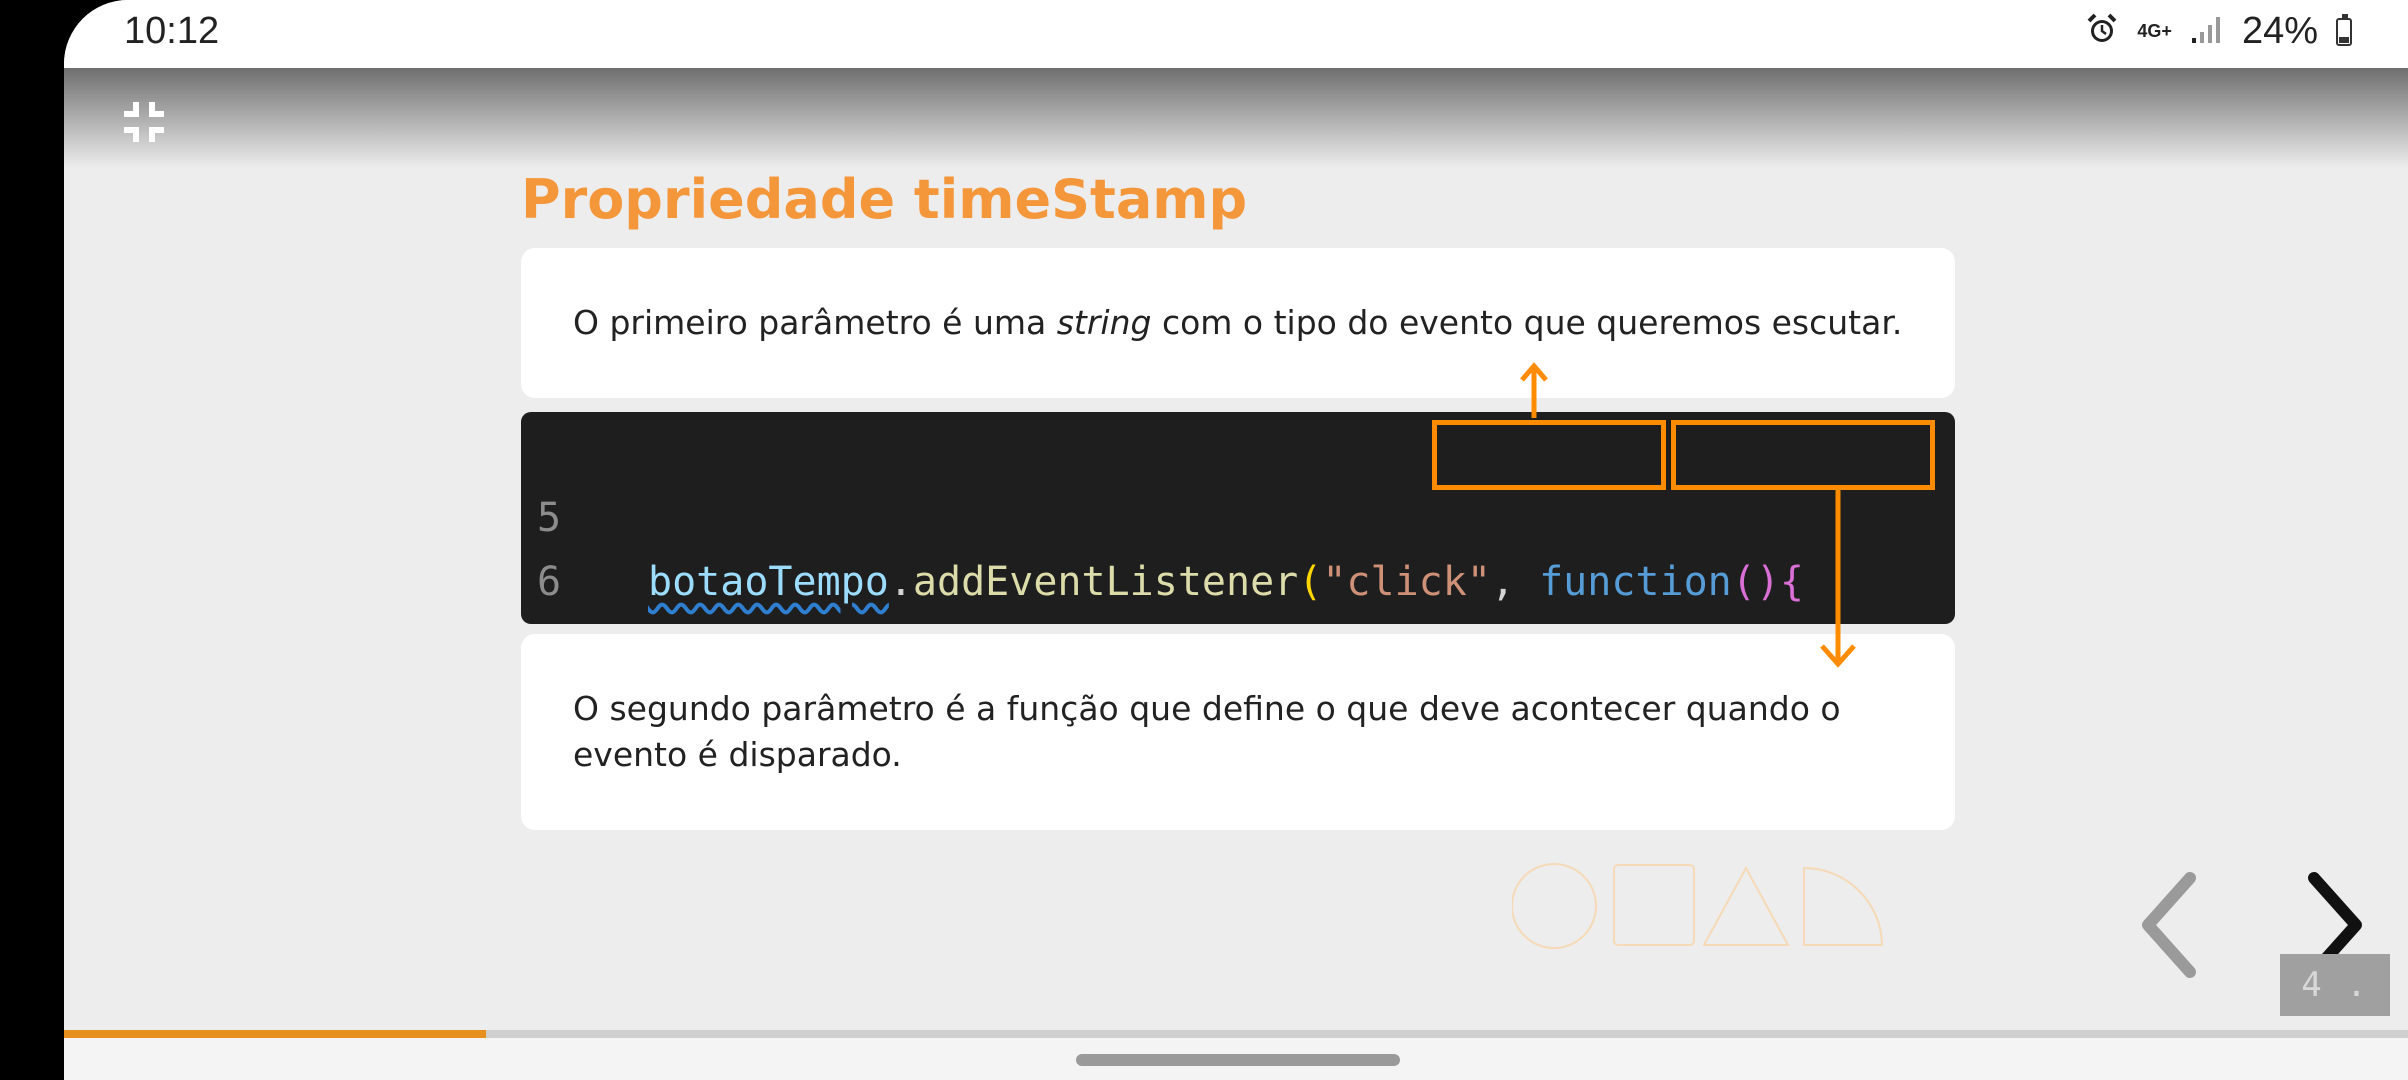 This screenshot has width=2408, height=1080. I want to click on status-icons: 4G+ 24%, so click(2218, 31).